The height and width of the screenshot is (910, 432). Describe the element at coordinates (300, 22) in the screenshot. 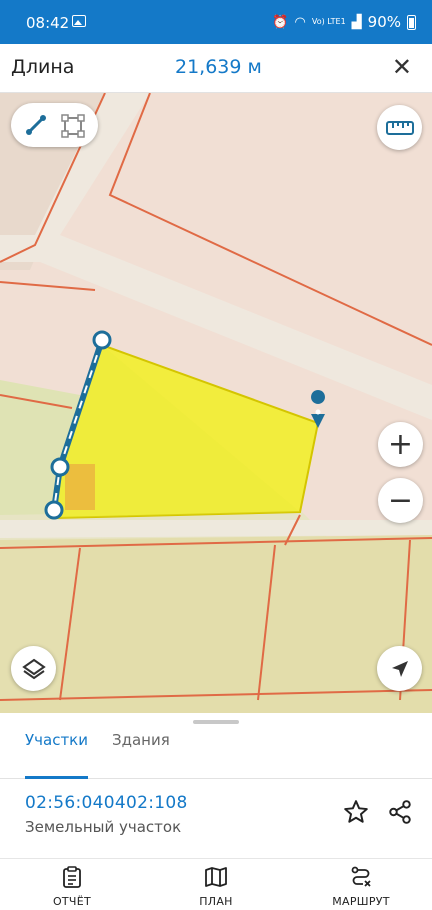

I see `wifi-icon: ◠` at that location.